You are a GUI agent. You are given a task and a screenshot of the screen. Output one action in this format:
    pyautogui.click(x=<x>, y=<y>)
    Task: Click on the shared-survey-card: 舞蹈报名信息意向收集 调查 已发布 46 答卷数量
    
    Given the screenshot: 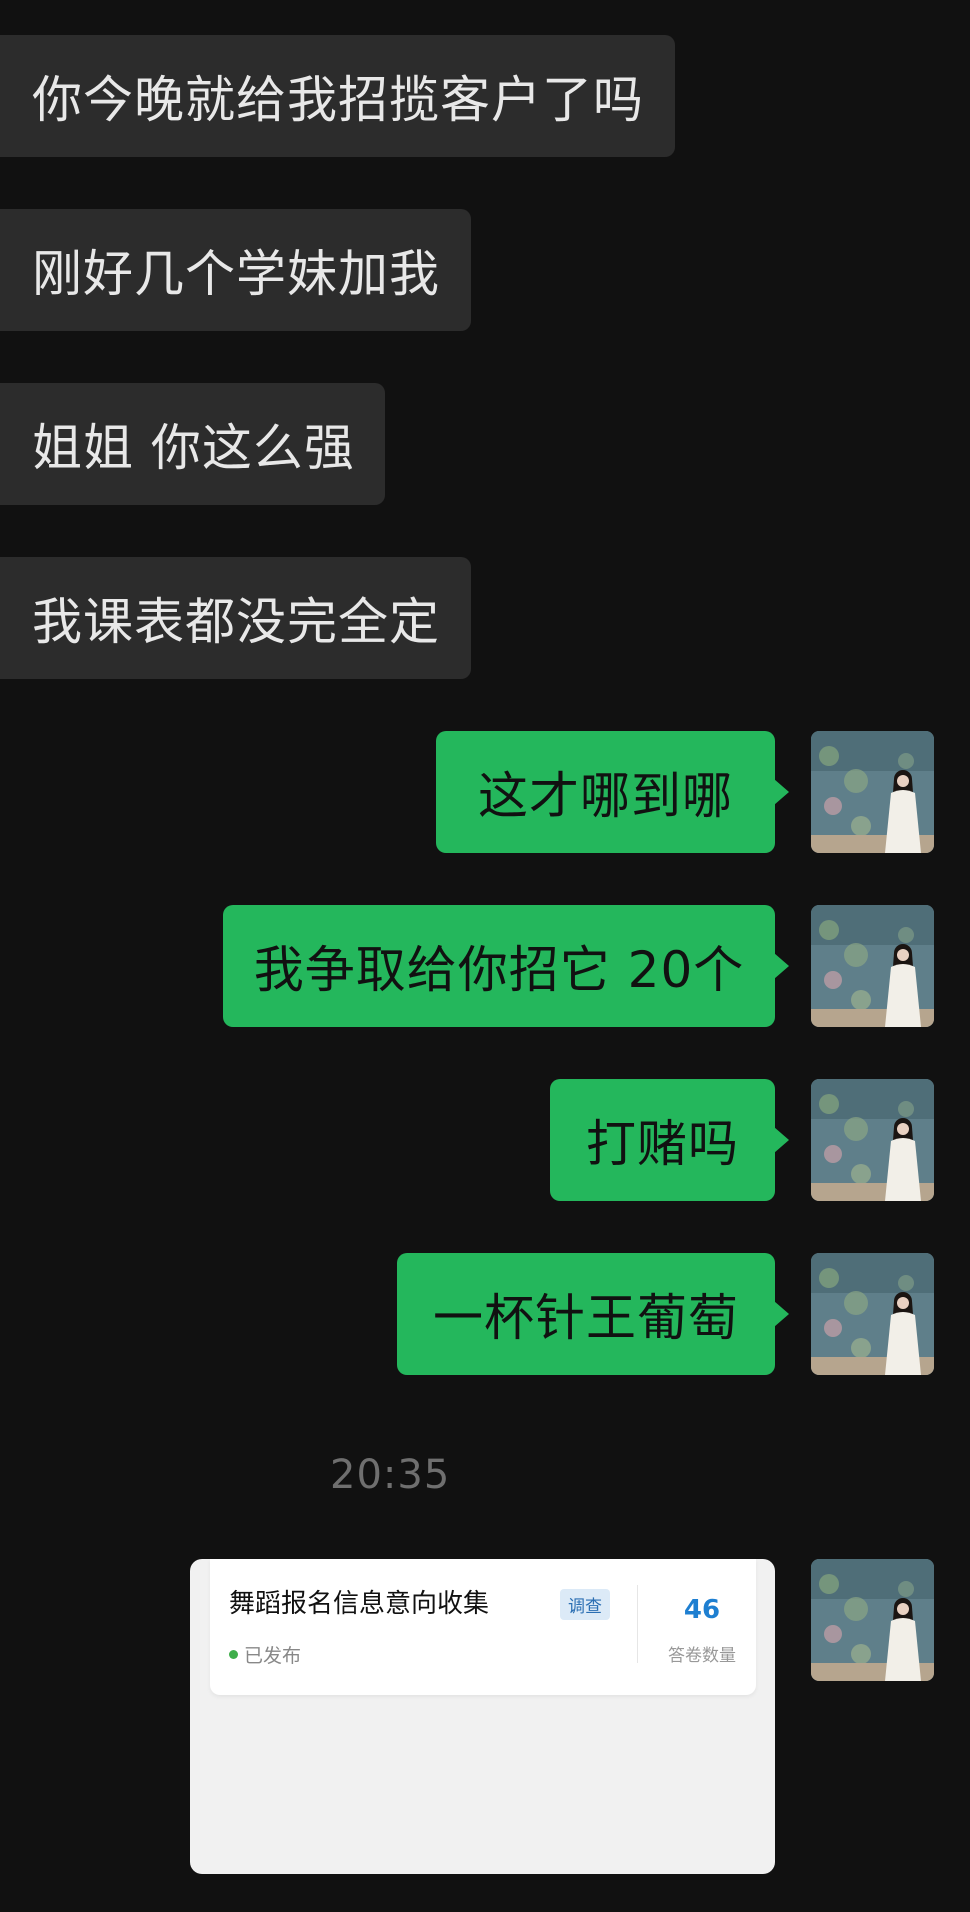 What is the action you would take?
    pyautogui.click(x=482, y=1716)
    